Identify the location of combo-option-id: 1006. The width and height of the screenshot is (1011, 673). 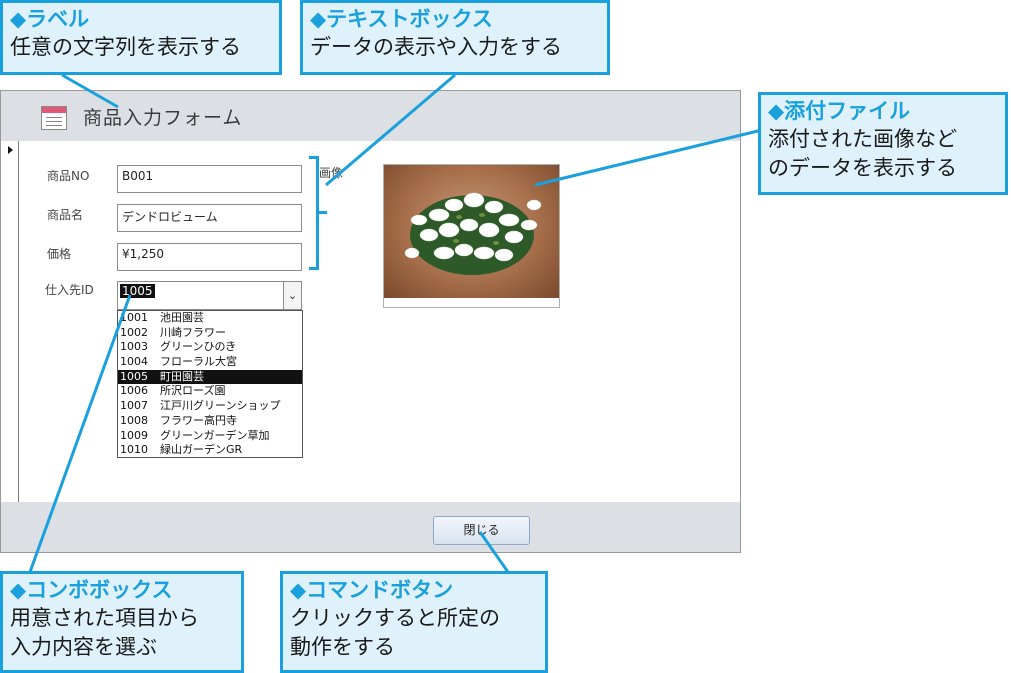
(134, 391).